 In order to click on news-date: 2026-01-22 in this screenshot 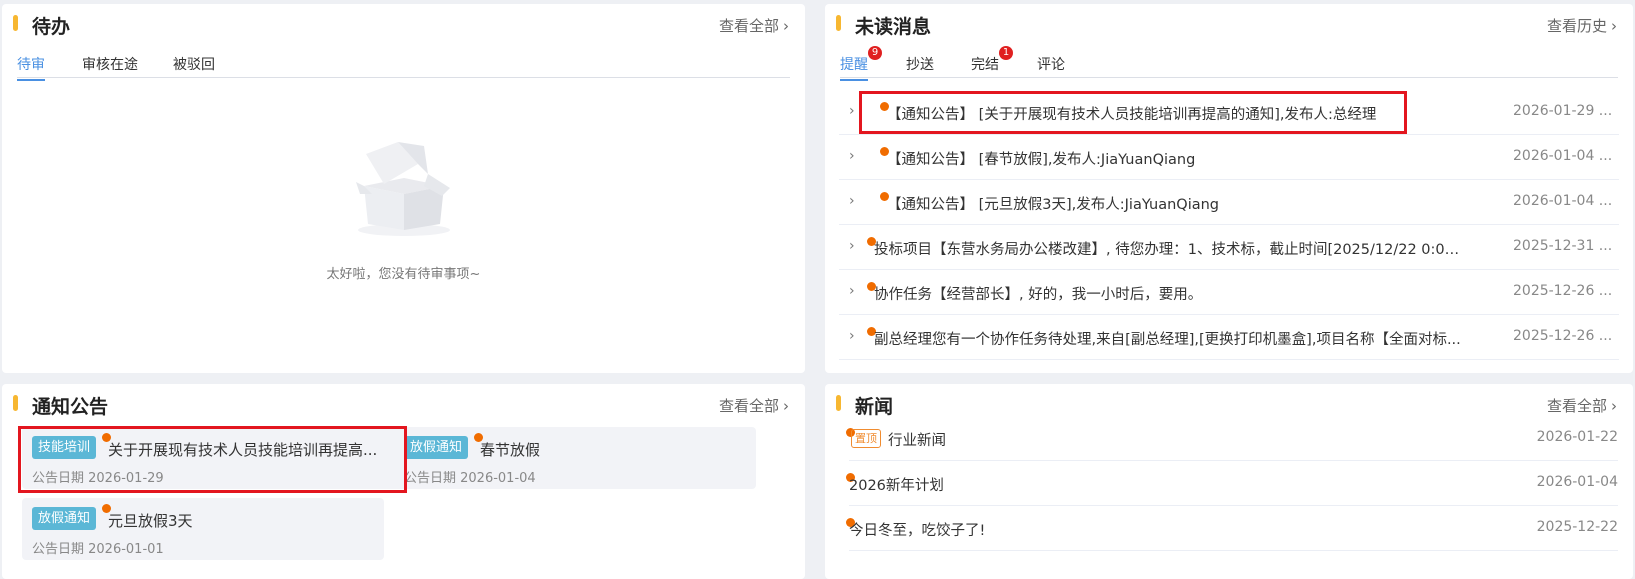, I will do `click(1577, 437)`.